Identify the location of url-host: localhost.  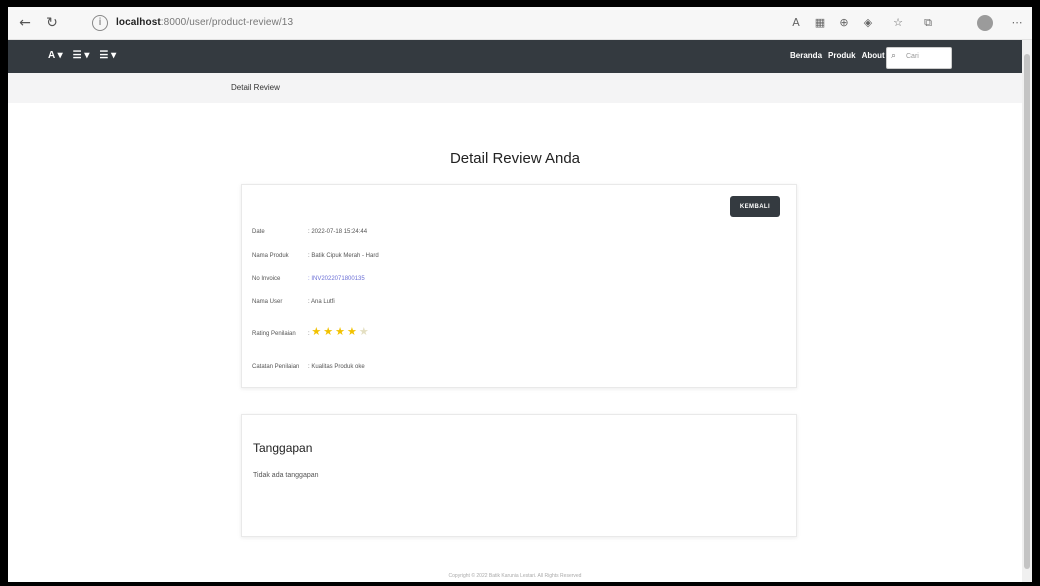
(138, 22).